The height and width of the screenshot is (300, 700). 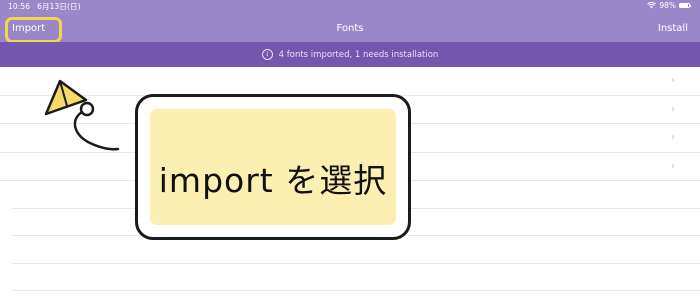 What do you see at coordinates (684, 5) in the screenshot?
I see `battery-icon` at bounding box center [684, 5].